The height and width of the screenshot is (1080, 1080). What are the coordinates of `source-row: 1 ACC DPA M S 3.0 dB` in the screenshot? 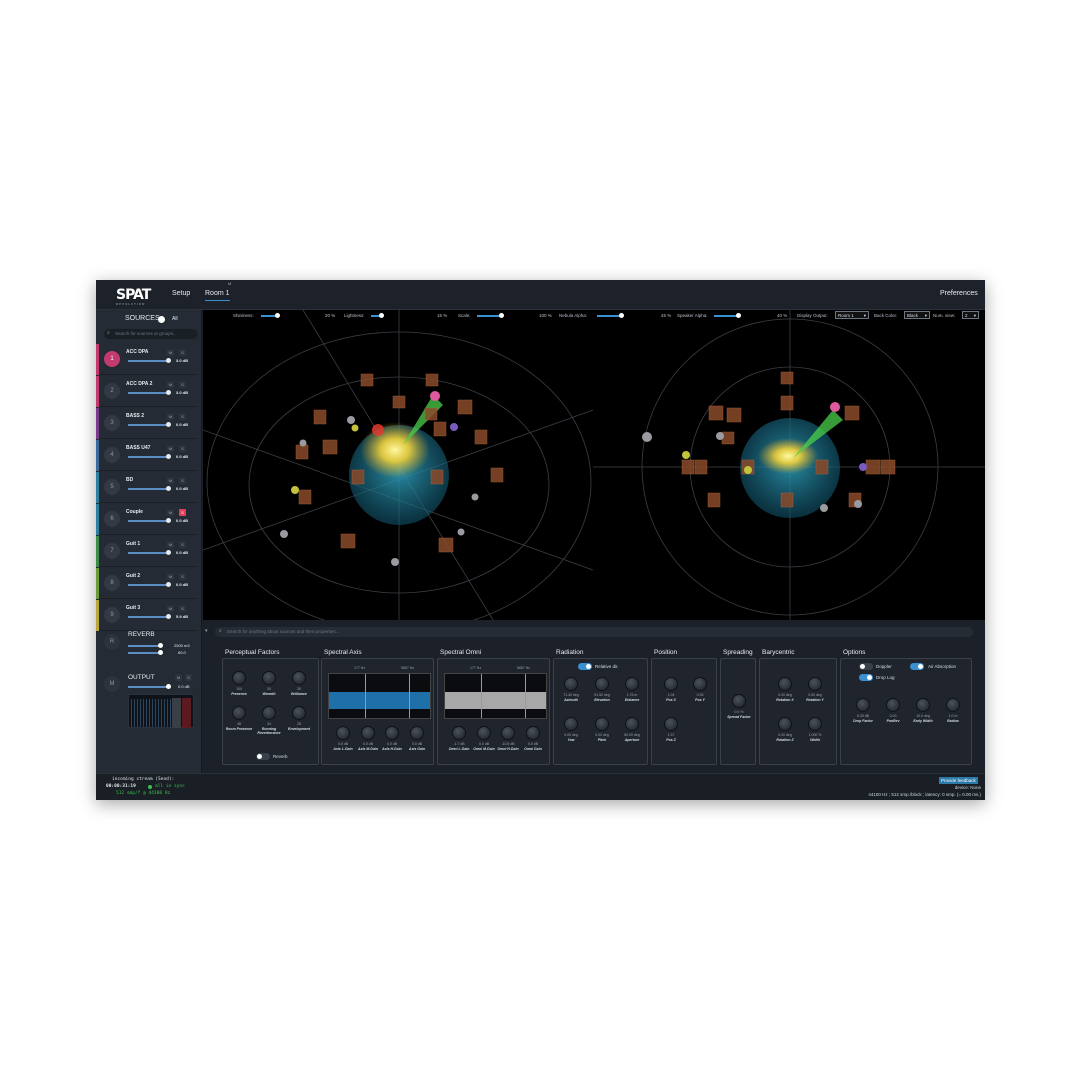 It's located at (147, 359).